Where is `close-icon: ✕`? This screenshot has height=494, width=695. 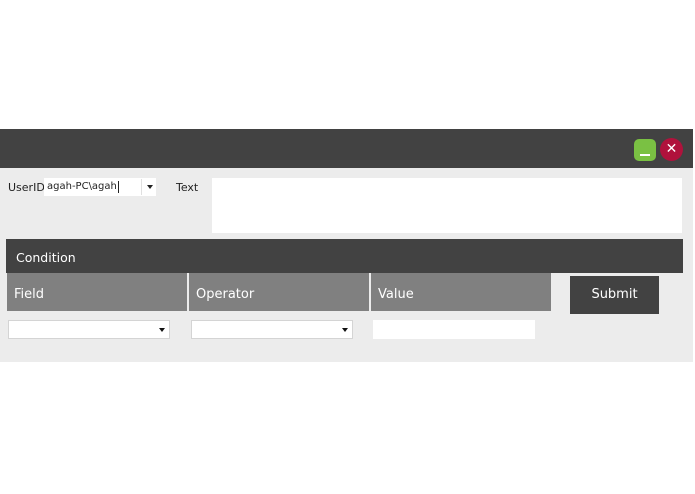 close-icon: ✕ is located at coordinates (671, 149).